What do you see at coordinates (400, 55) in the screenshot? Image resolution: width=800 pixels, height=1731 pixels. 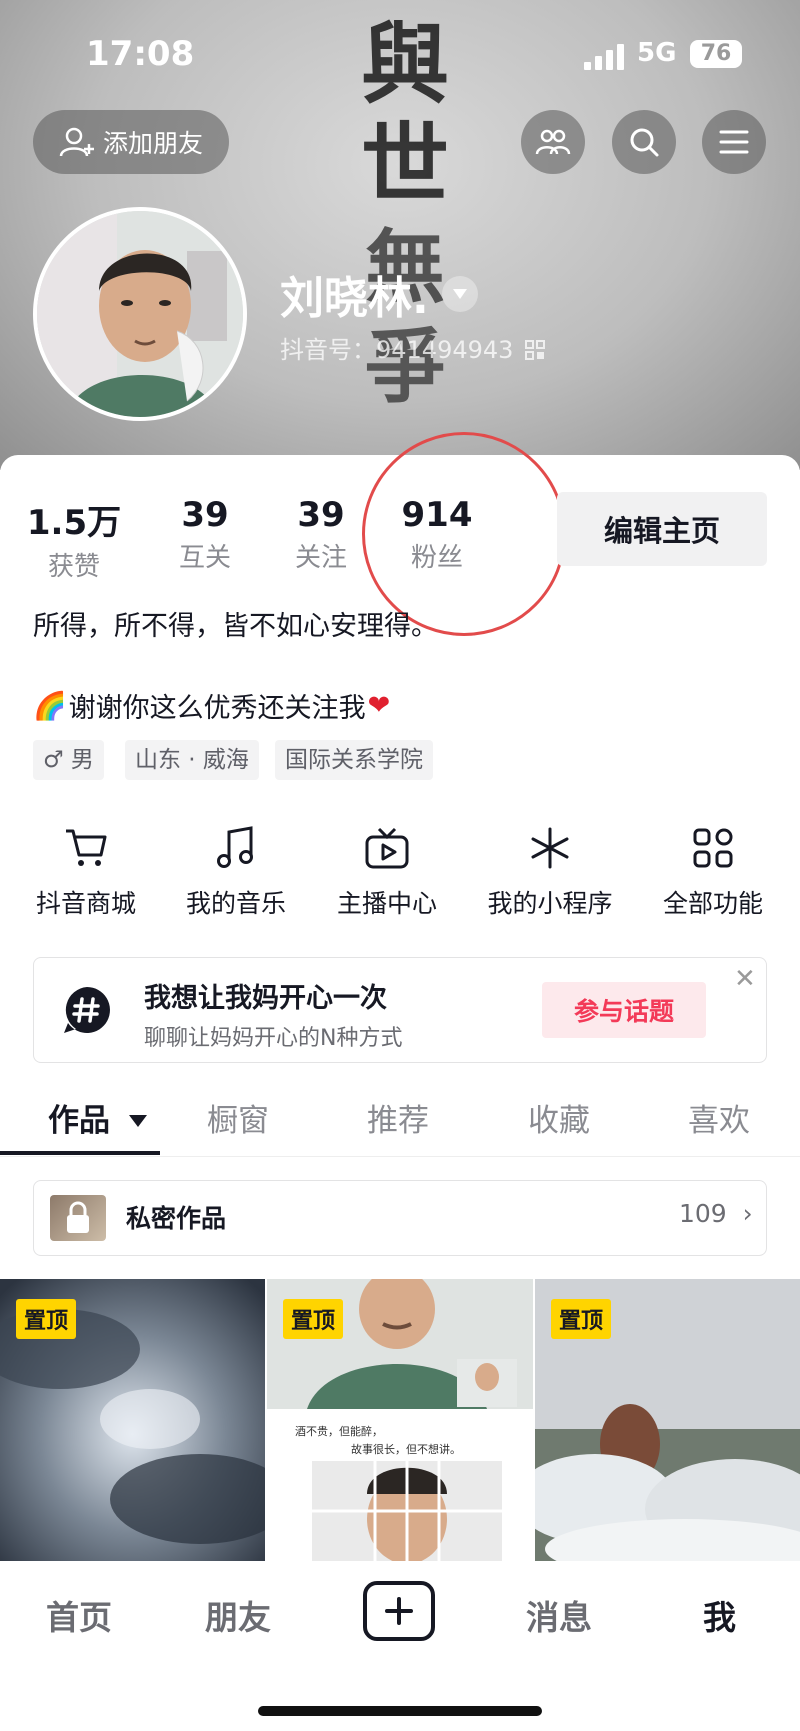 I see `status-bar: 17:08 5G 76` at bounding box center [400, 55].